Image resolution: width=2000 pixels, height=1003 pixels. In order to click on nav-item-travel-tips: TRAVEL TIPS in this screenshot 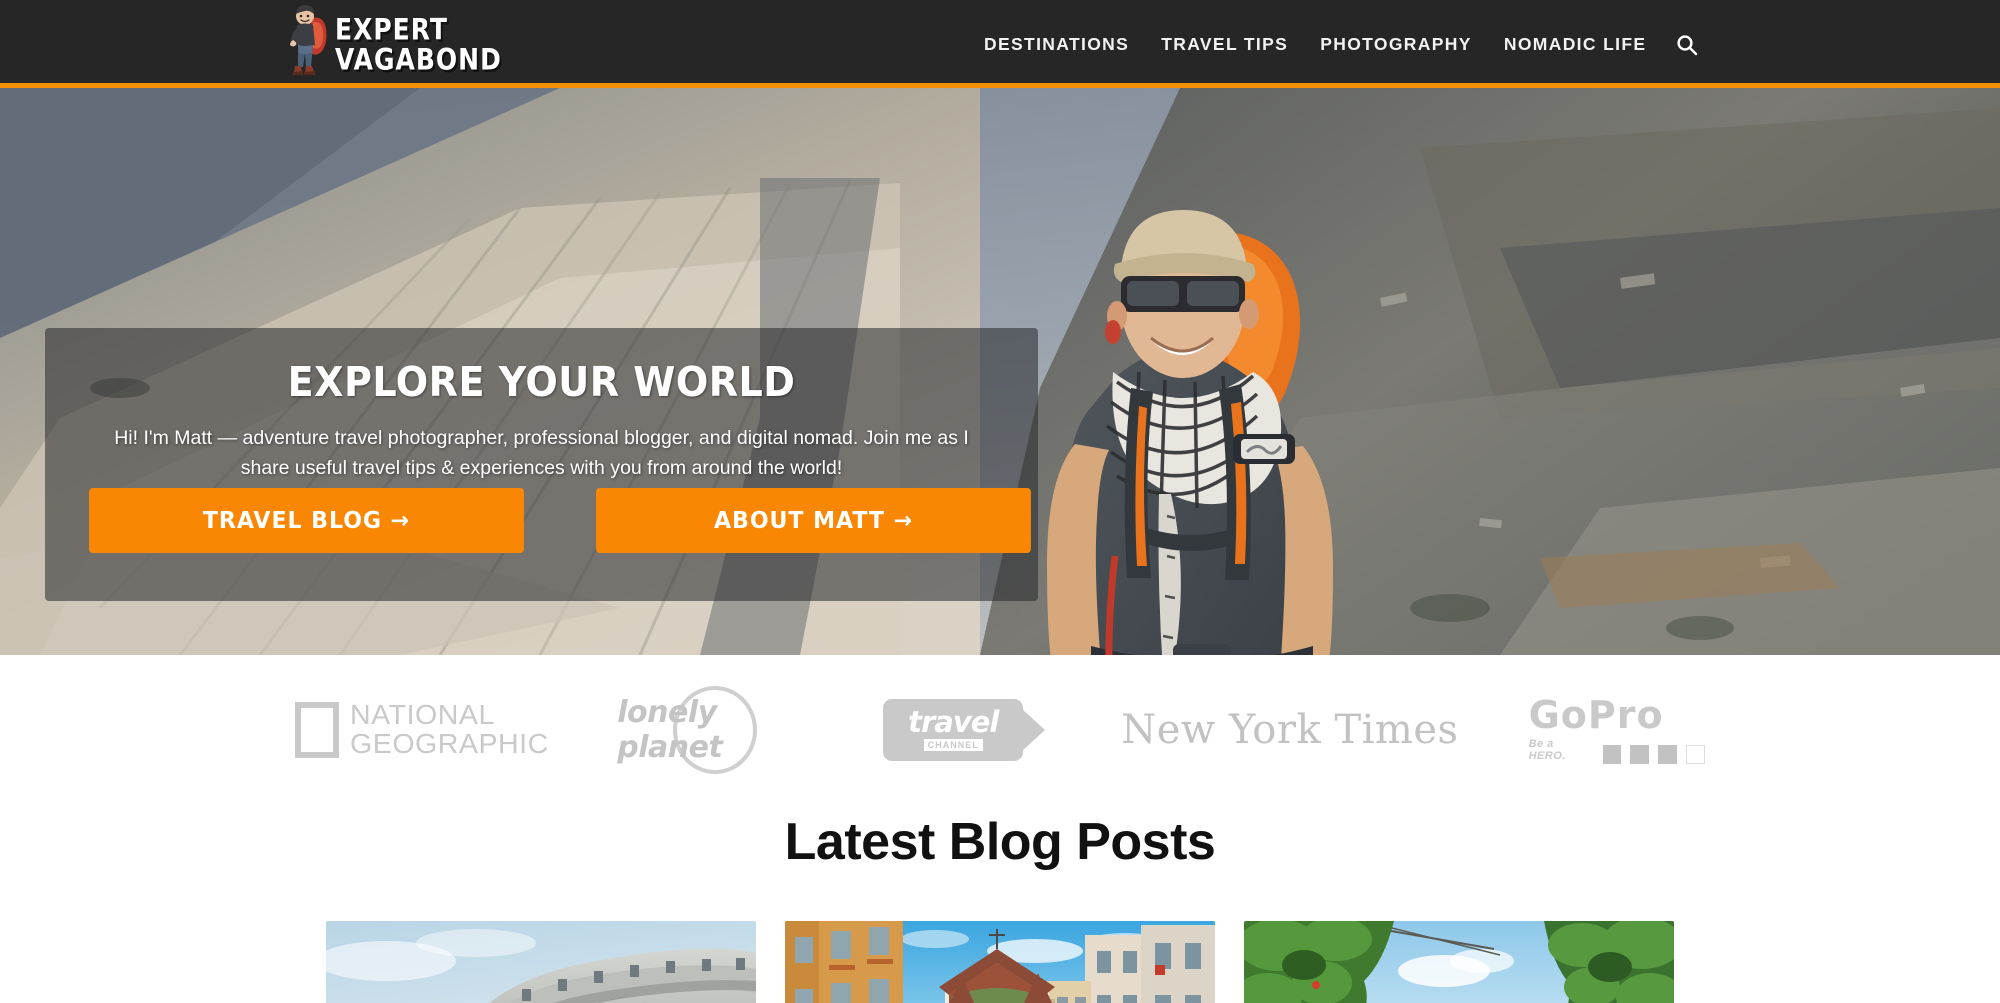, I will do `click(1224, 44)`.